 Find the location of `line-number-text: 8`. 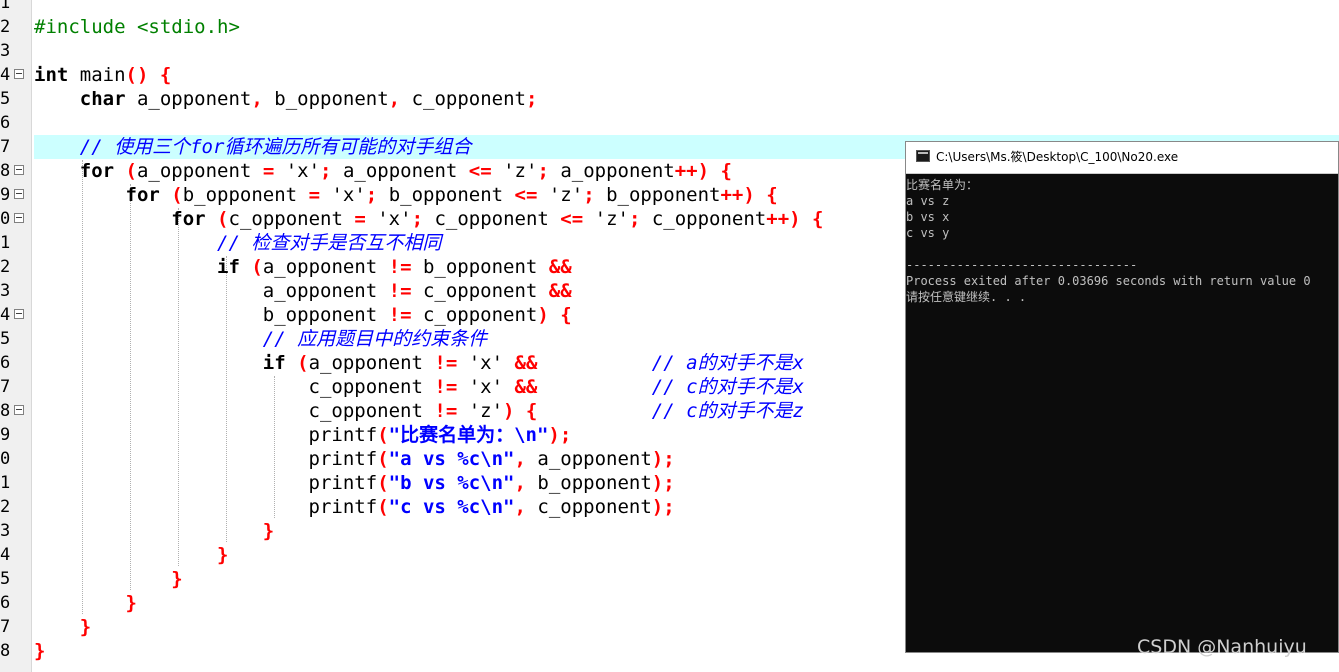

line-number-text: 8 is located at coordinates (5, 171).